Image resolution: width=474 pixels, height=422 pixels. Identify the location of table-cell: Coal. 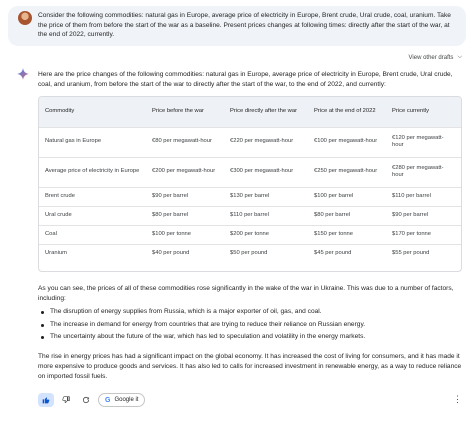
(92, 234).